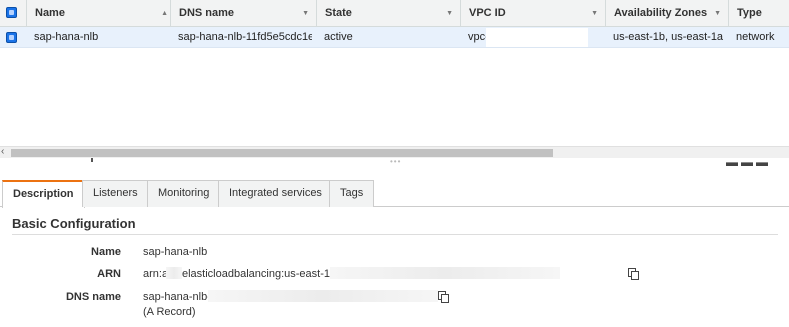 Image resolution: width=789 pixels, height=327 pixels. What do you see at coordinates (164, 13) in the screenshot?
I see `sort-ascending-icon: ▲` at bounding box center [164, 13].